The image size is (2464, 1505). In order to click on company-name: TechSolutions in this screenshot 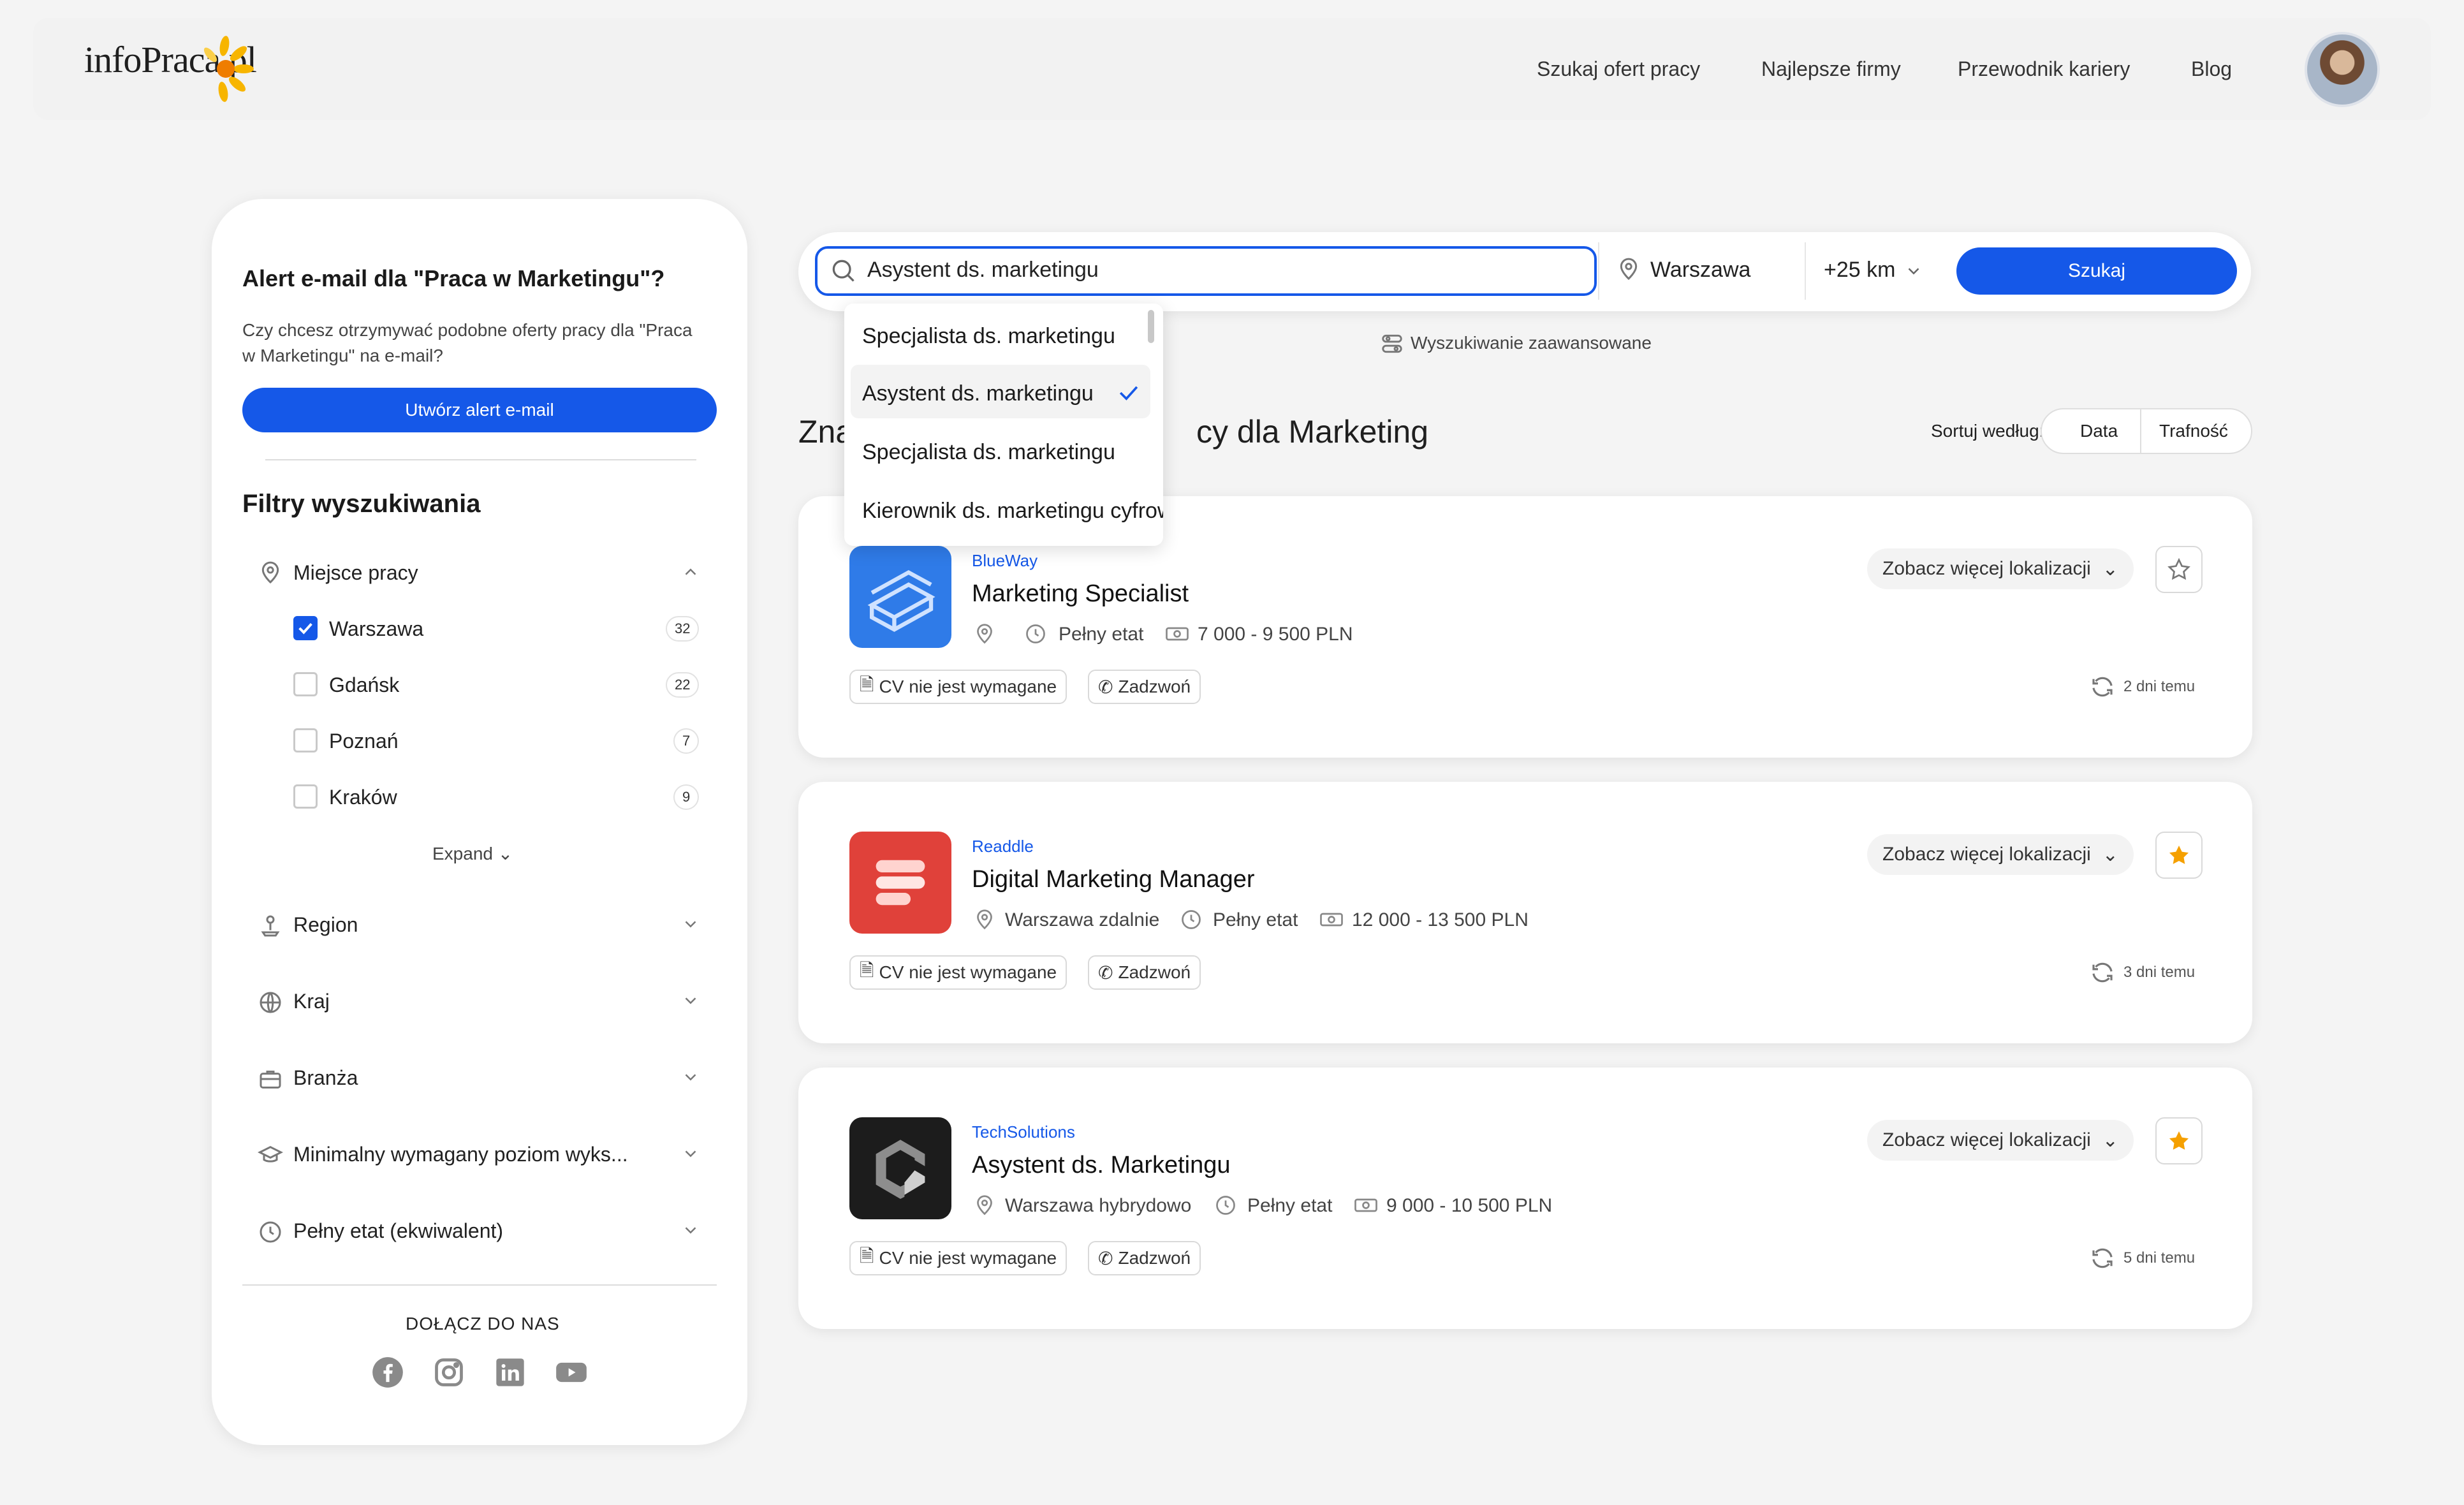, I will do `click(1023, 1132)`.